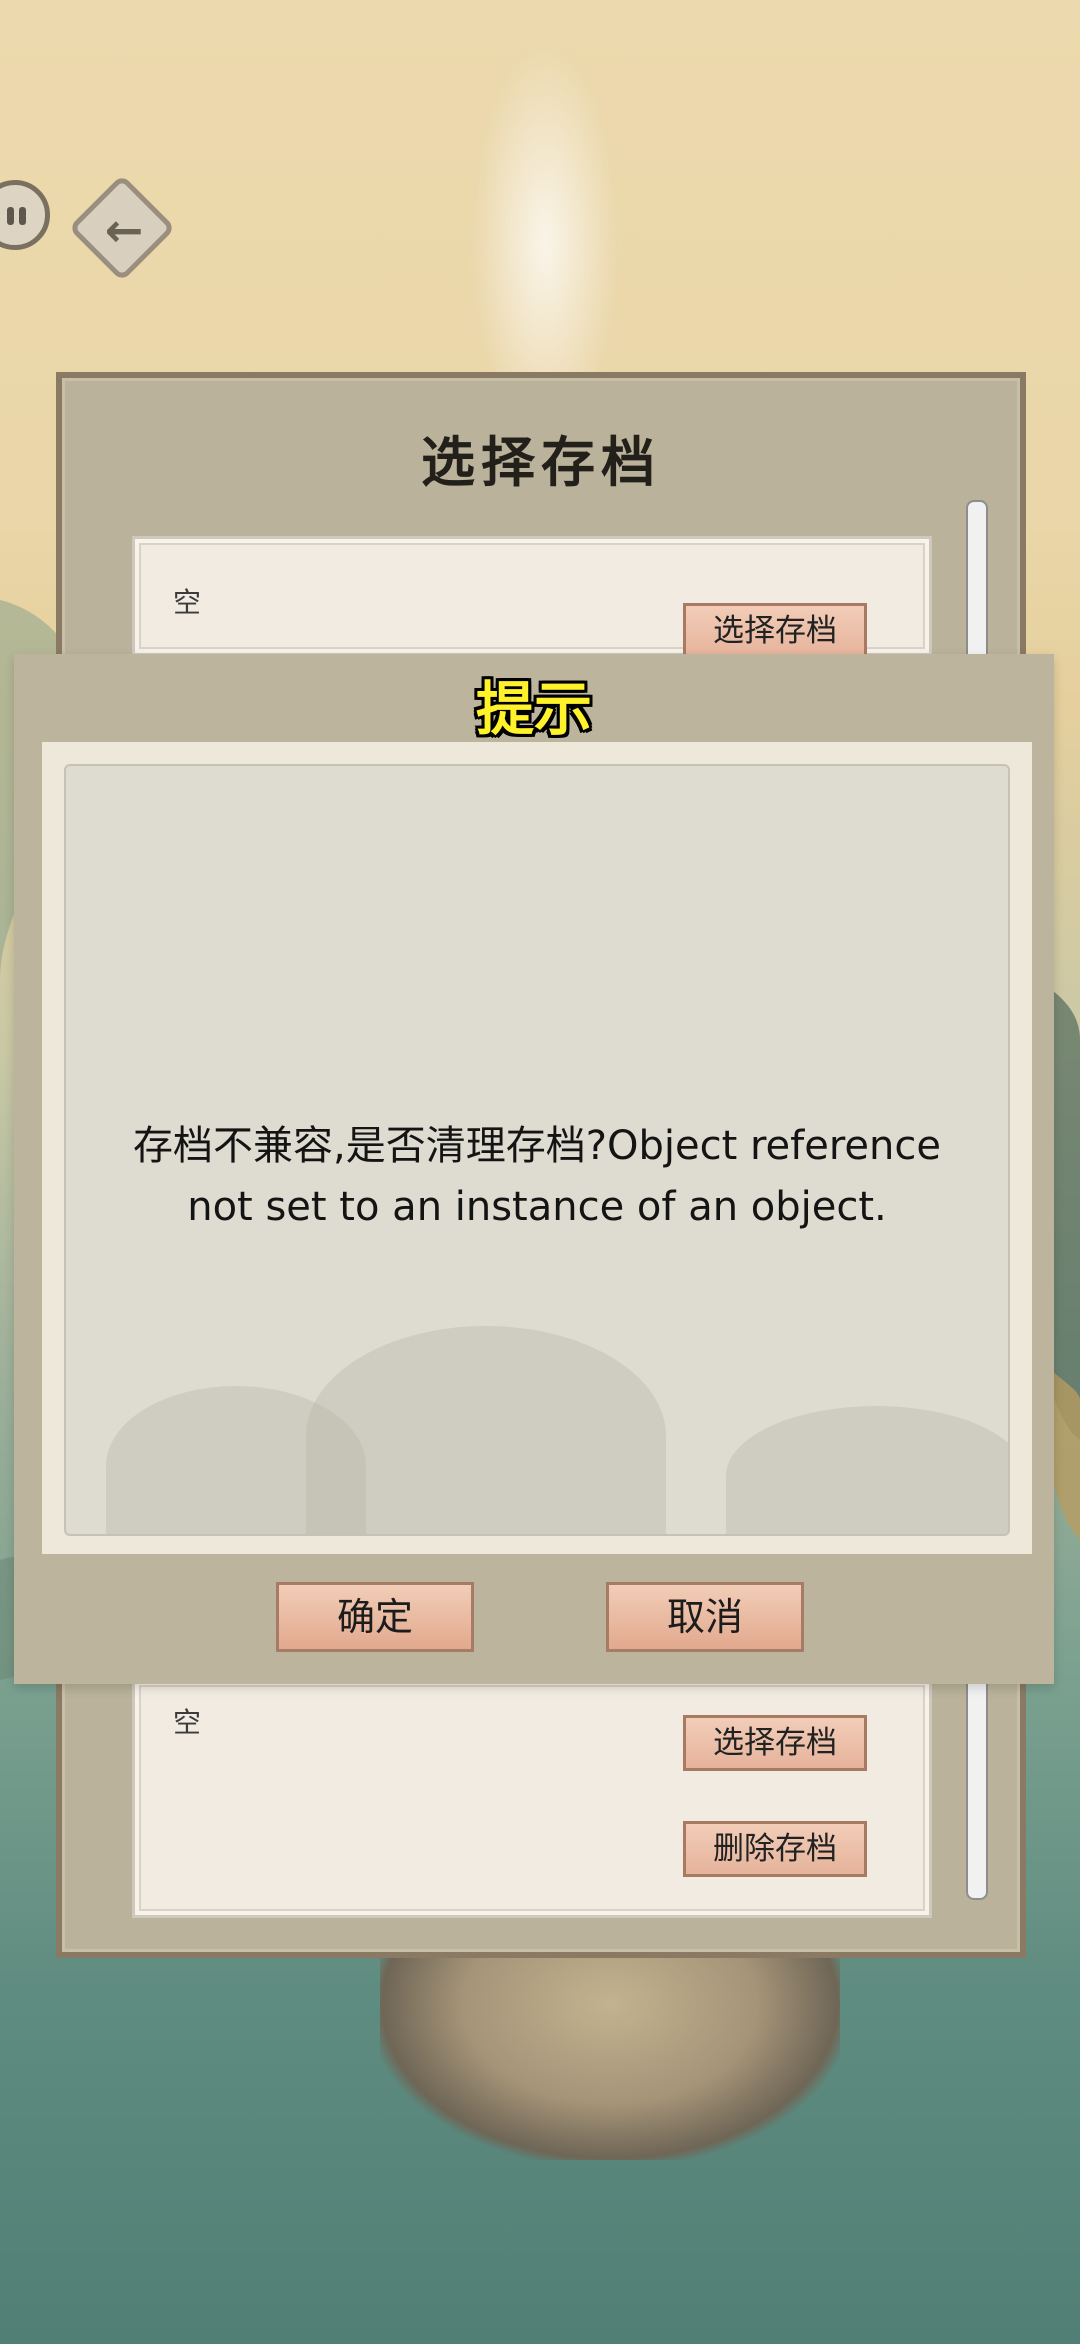 The width and height of the screenshot is (1080, 2344). Describe the element at coordinates (541, 462) in the screenshot. I see `panel-title: 选择存档` at that location.